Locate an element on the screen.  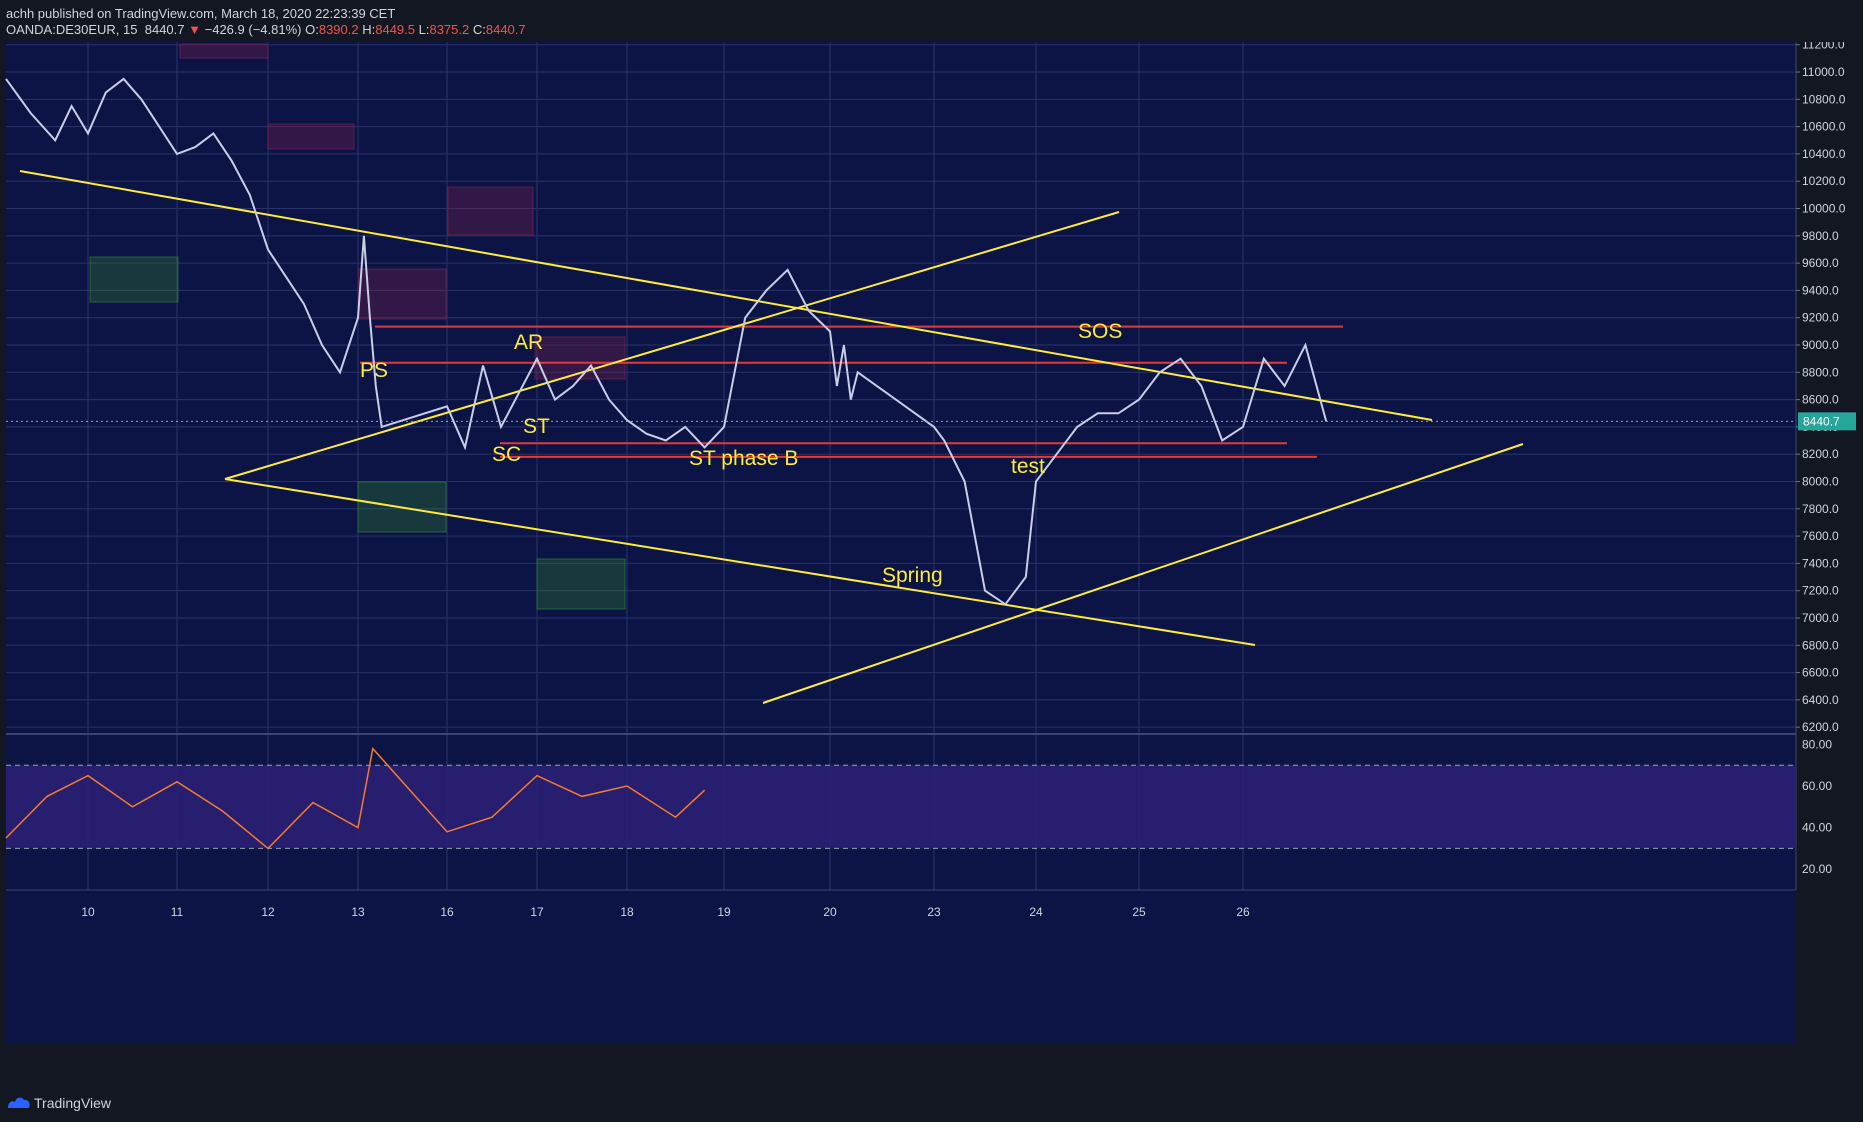
symbol-label: OANDA:DE30EUR, 15 is located at coordinates (72, 29).